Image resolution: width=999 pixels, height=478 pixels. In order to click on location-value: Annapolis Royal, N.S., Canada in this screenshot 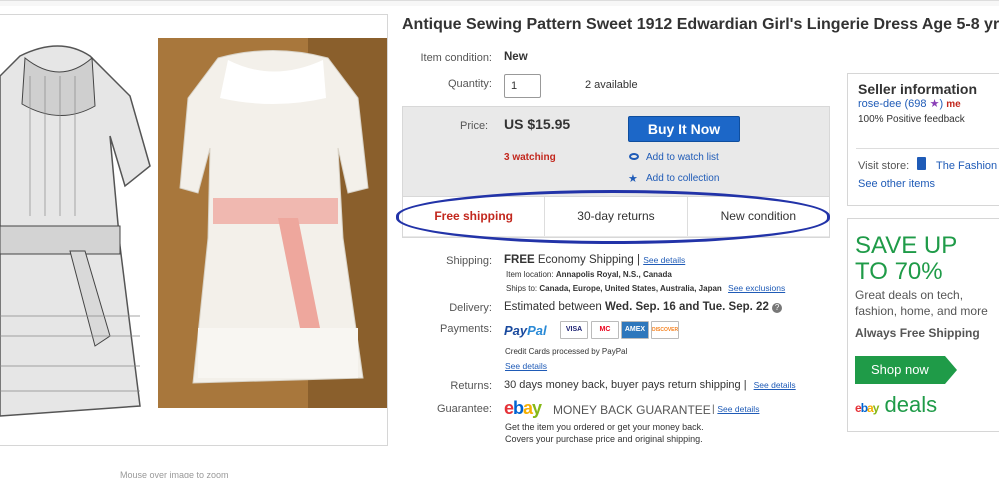, I will do `click(613, 274)`.